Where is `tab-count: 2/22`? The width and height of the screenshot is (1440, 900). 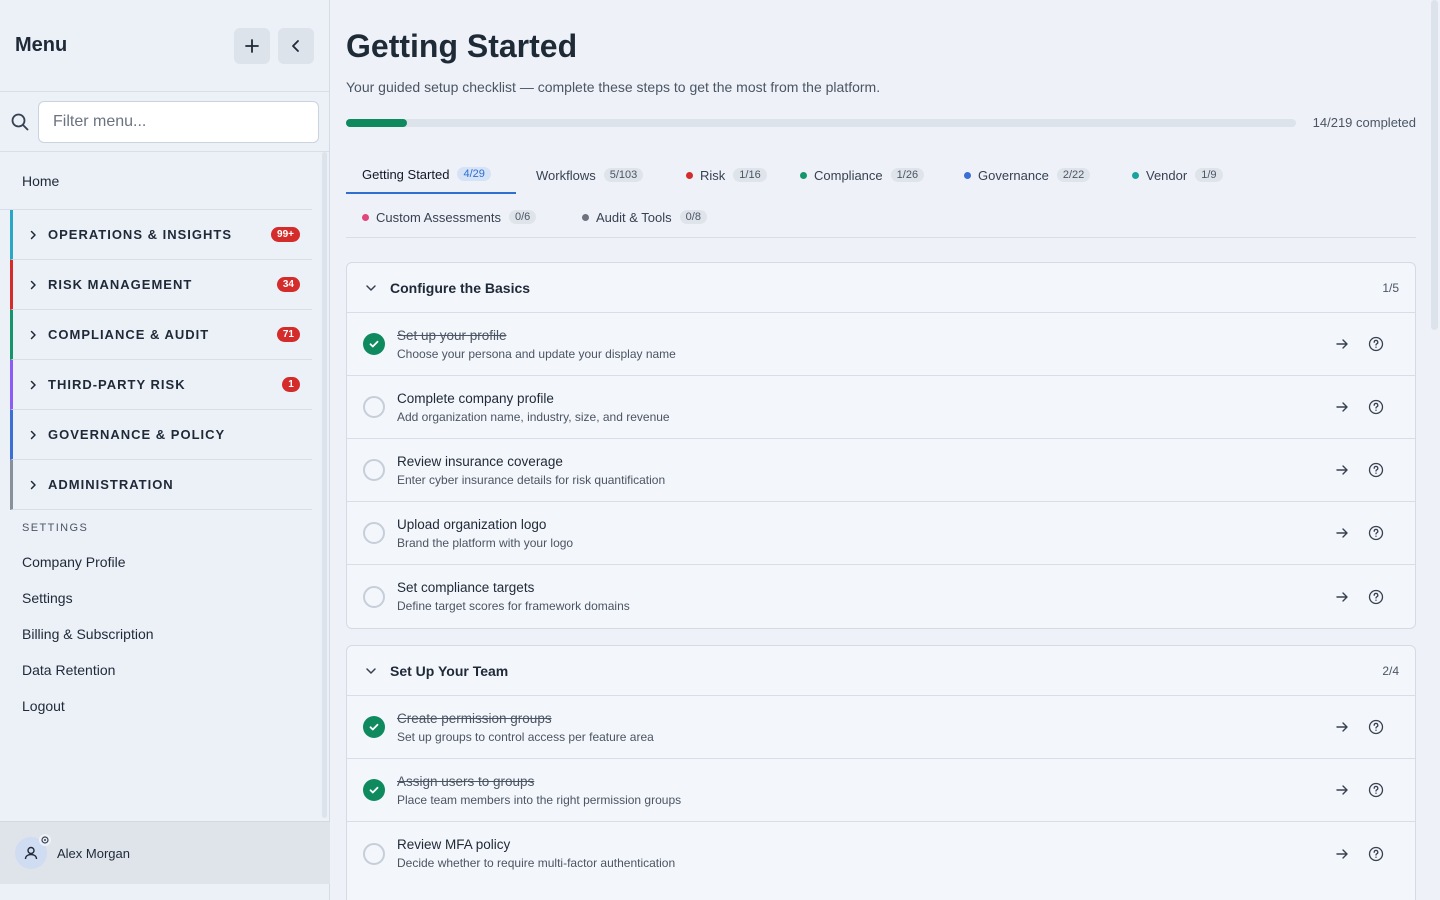 tab-count: 2/22 is located at coordinates (1073, 175).